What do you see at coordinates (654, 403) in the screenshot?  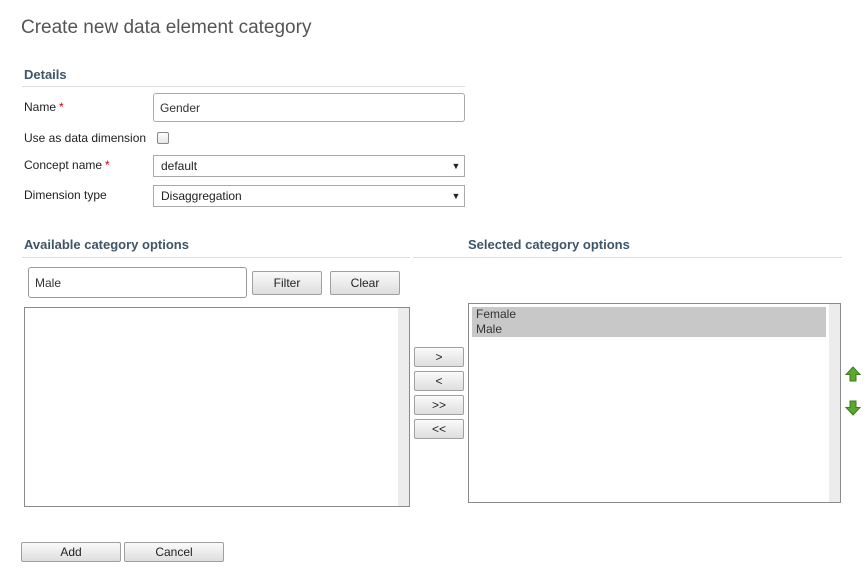 I see `selected-options-list: Female Male` at bounding box center [654, 403].